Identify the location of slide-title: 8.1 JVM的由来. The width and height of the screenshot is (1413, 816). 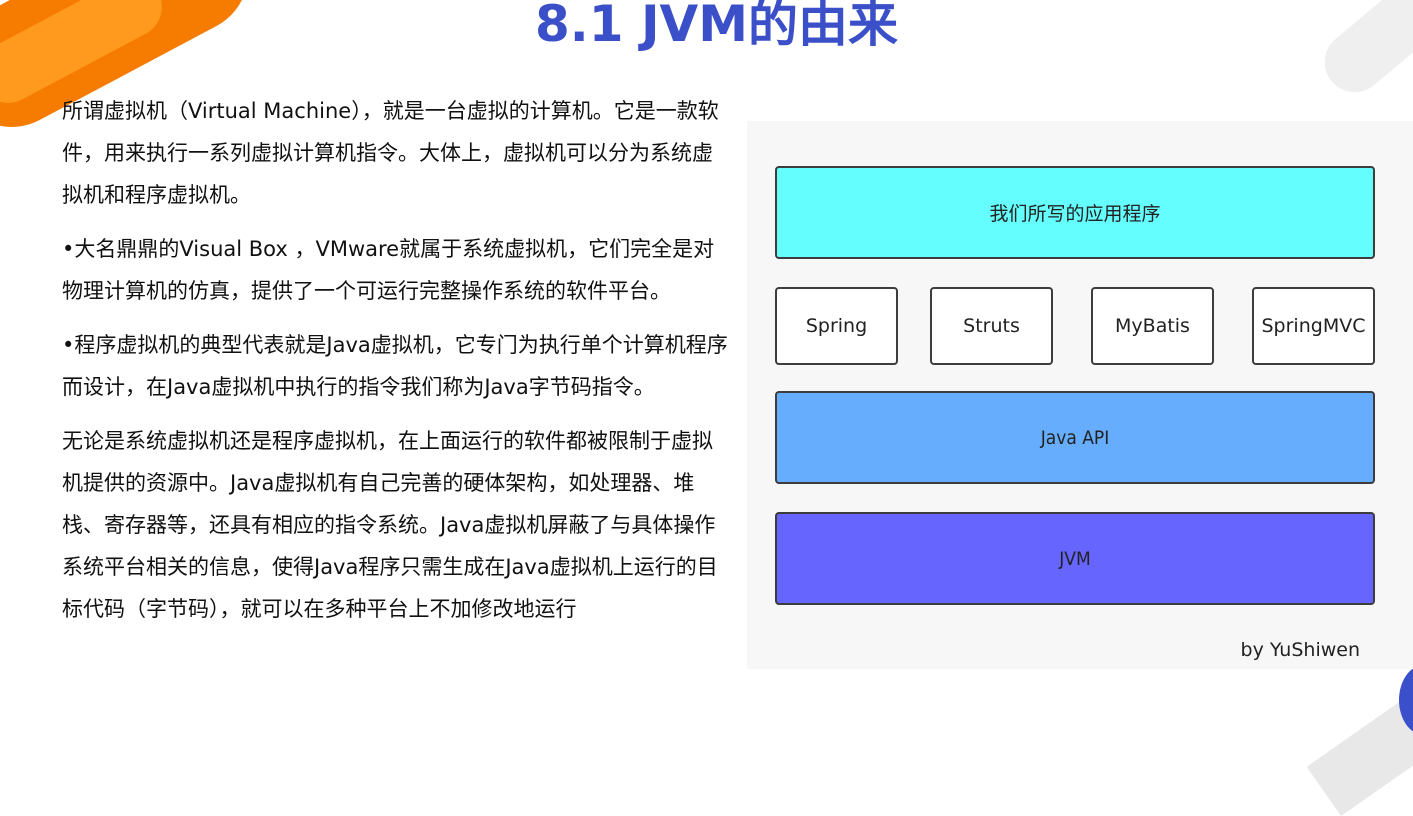
(716, 26).